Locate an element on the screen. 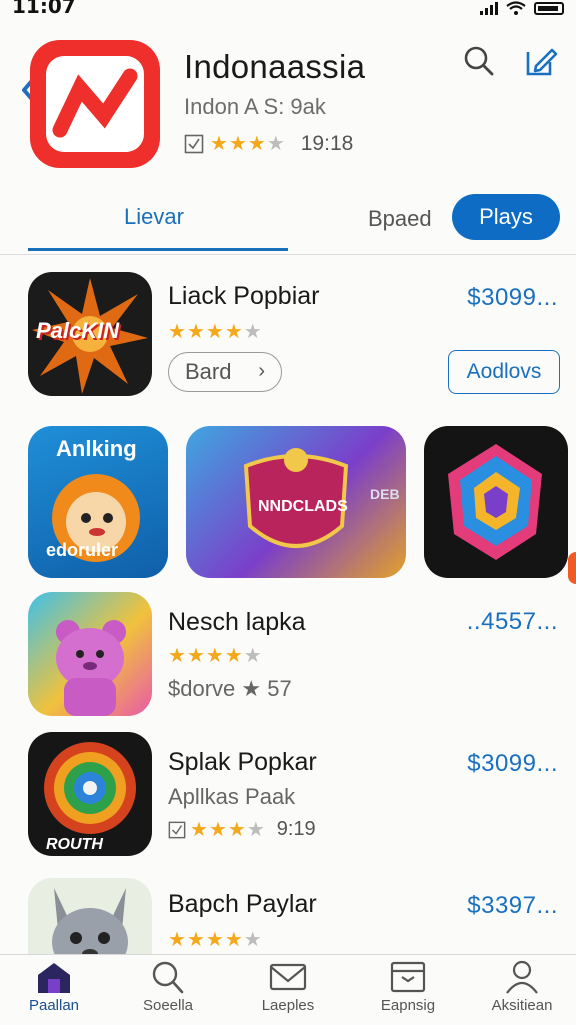 Image resolution: width=576 pixels, height=1025 pixels. row-name: Bapch Paylar is located at coordinates (242, 904).